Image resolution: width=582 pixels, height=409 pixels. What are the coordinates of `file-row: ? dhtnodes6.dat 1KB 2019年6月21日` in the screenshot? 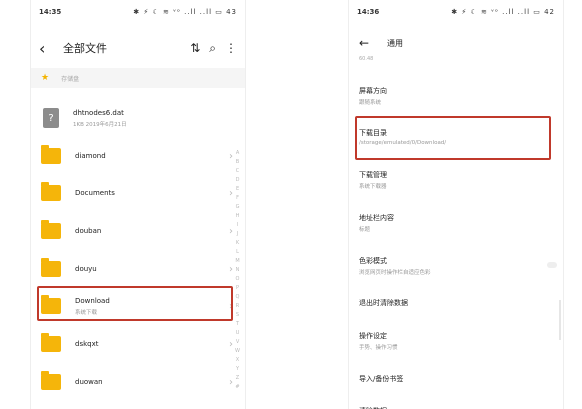 It's located at (138, 118).